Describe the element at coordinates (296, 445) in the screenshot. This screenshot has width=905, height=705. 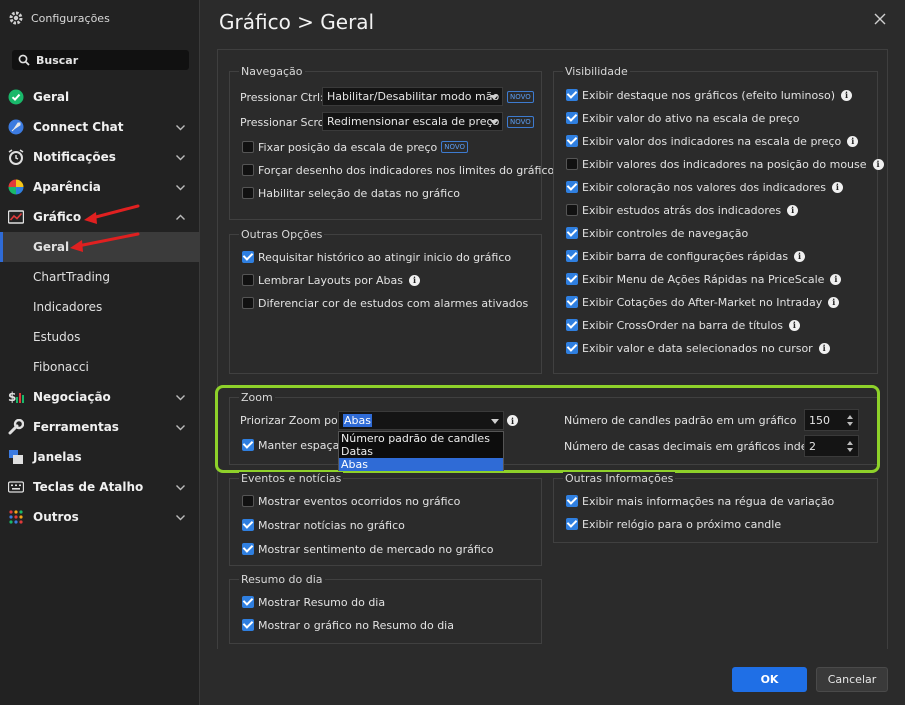
I see `checkbox-manter-espacamento: Manter espaçam` at that location.